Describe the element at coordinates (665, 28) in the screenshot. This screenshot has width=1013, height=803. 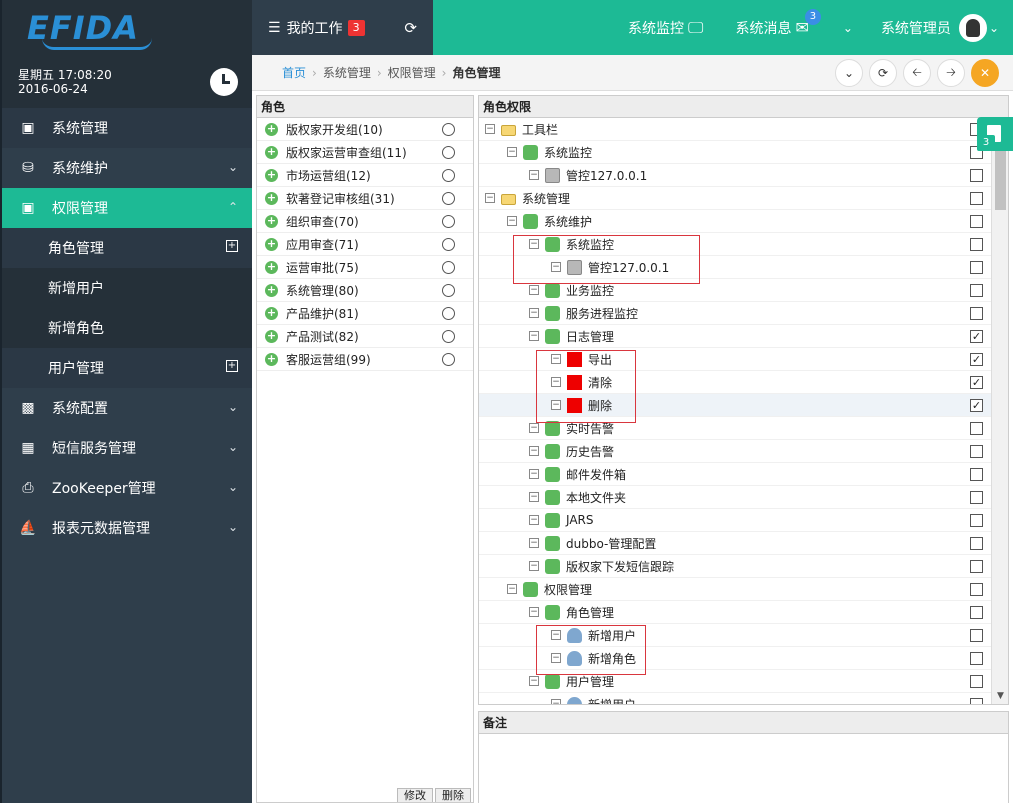
I see `system-monitor-link: 系统监控 🖵` at that location.